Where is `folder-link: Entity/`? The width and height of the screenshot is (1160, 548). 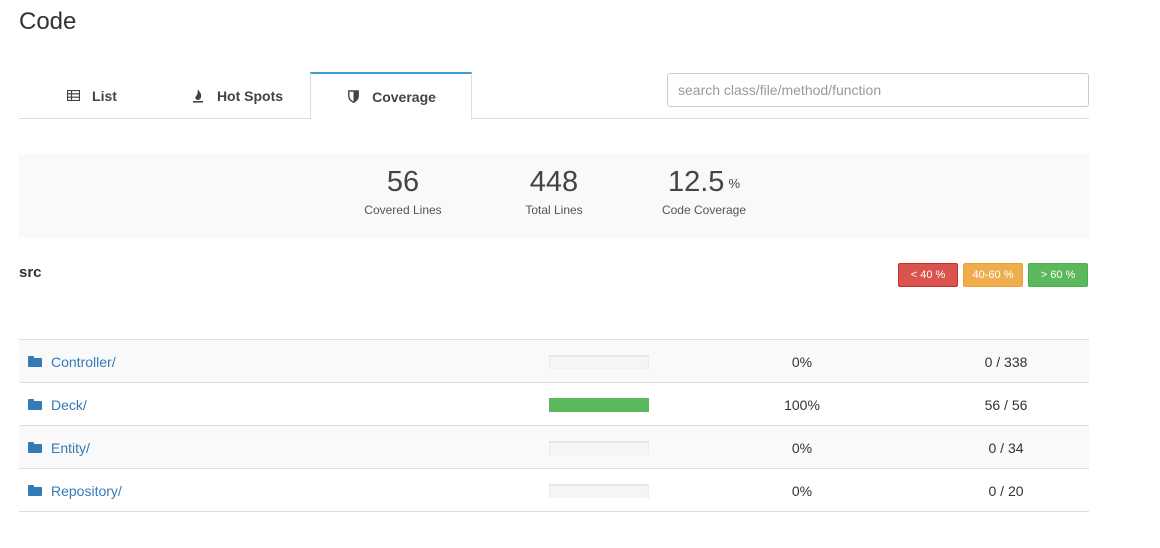
folder-link: Entity/ is located at coordinates (59, 447).